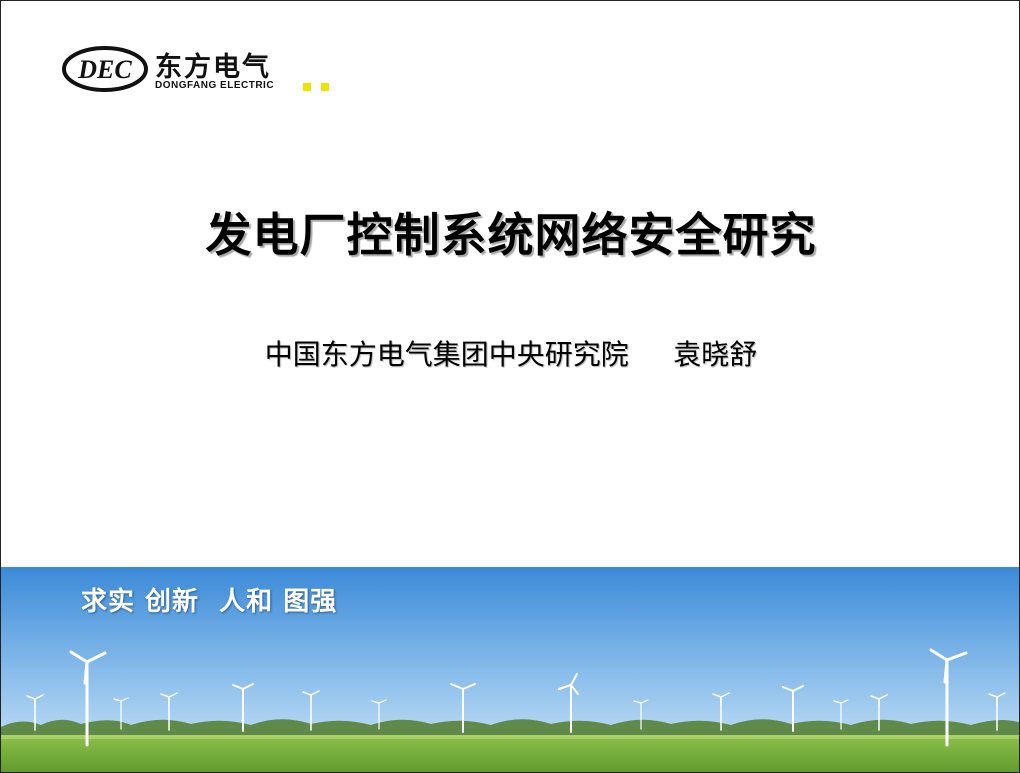  Describe the element at coordinates (209, 602) in the screenshot. I see `slogan: 求实 创新 人和 图强` at that location.